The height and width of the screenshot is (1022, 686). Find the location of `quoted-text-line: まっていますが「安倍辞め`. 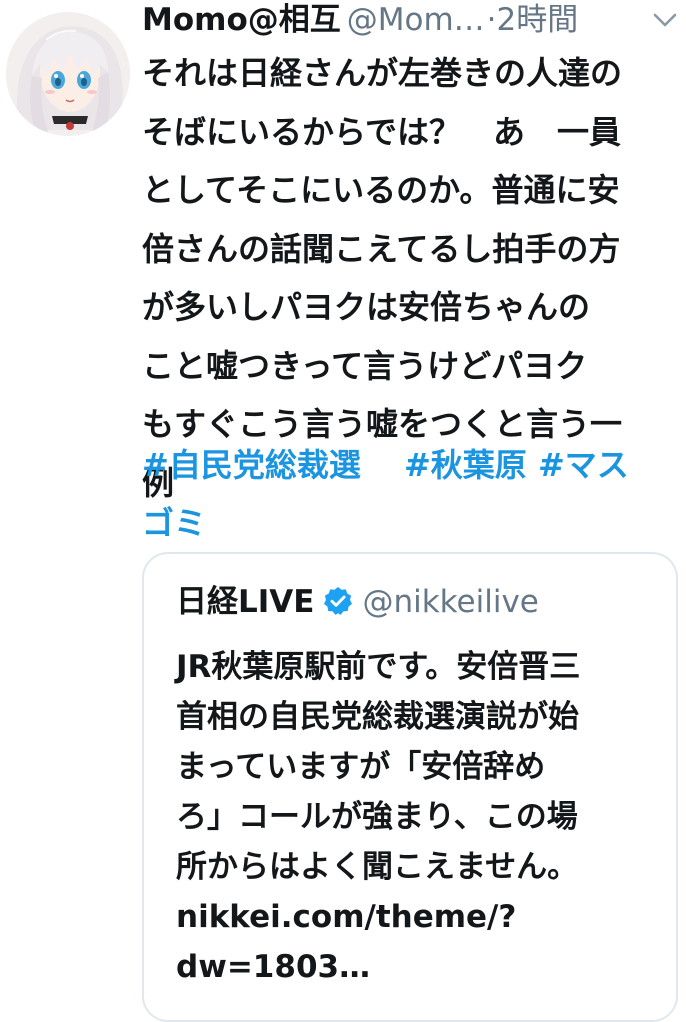

quoted-text-line: まっていますが「安倍辞め is located at coordinates (361, 767).